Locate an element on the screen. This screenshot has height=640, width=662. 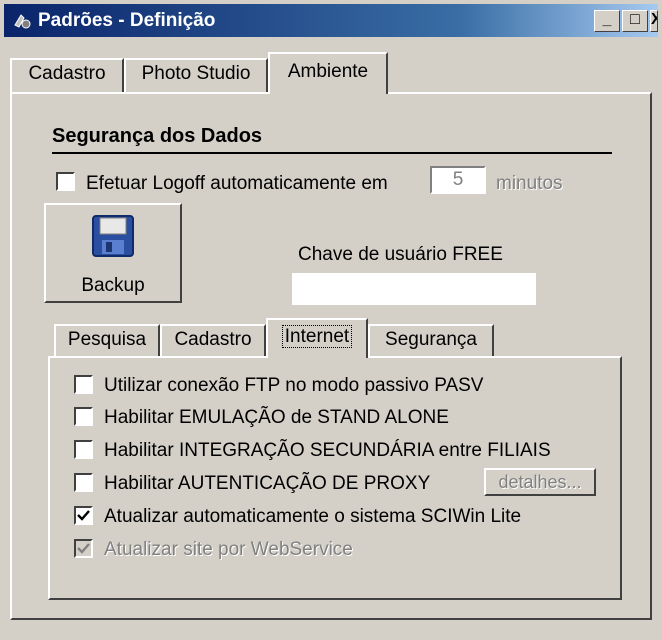
window-title: Padrões - Definição is located at coordinates (127, 20).